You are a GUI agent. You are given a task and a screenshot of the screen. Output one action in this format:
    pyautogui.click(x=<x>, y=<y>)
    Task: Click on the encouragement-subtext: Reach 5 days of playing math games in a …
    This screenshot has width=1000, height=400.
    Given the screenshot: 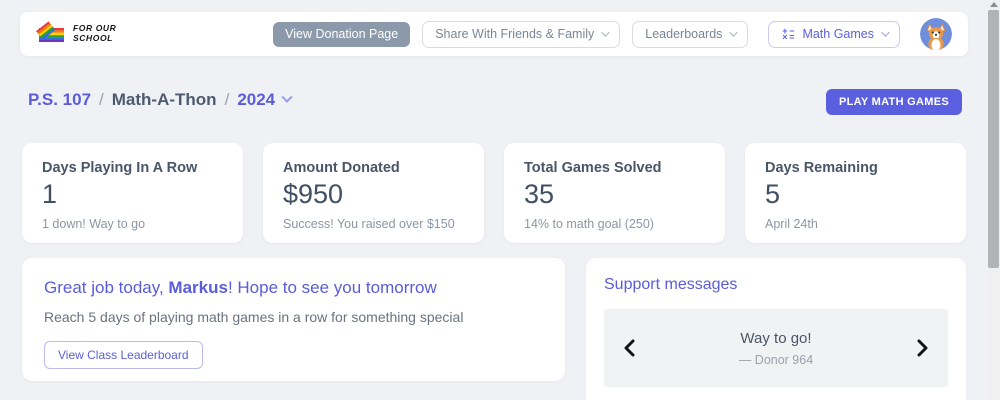 What is the action you would take?
    pyautogui.click(x=254, y=317)
    